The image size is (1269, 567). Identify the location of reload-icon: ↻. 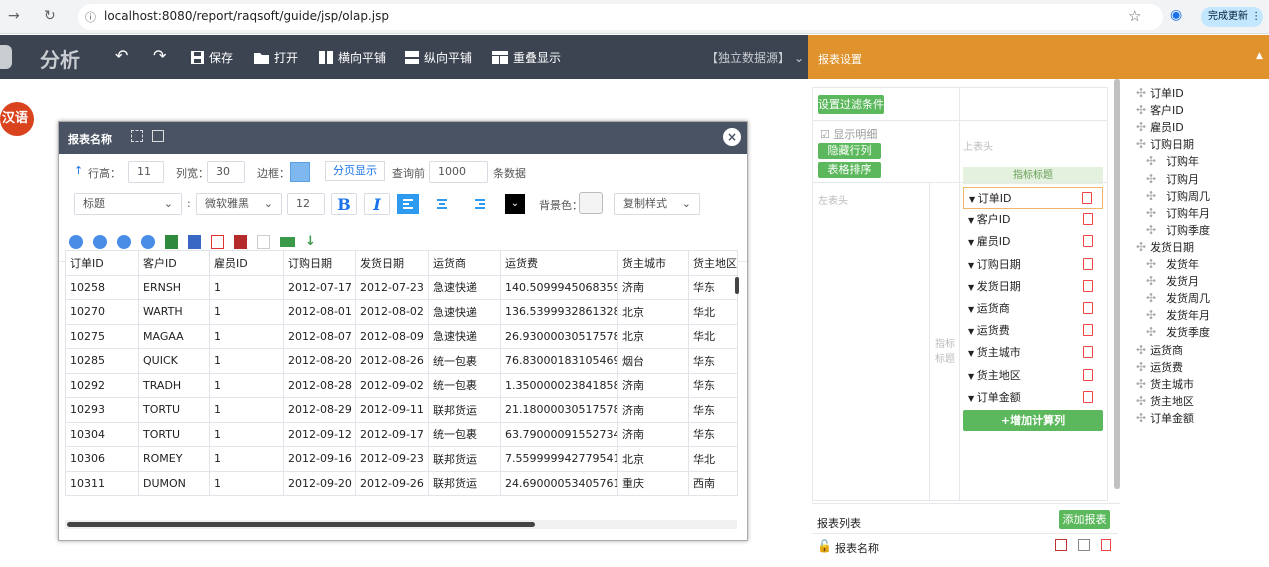
(50, 16).